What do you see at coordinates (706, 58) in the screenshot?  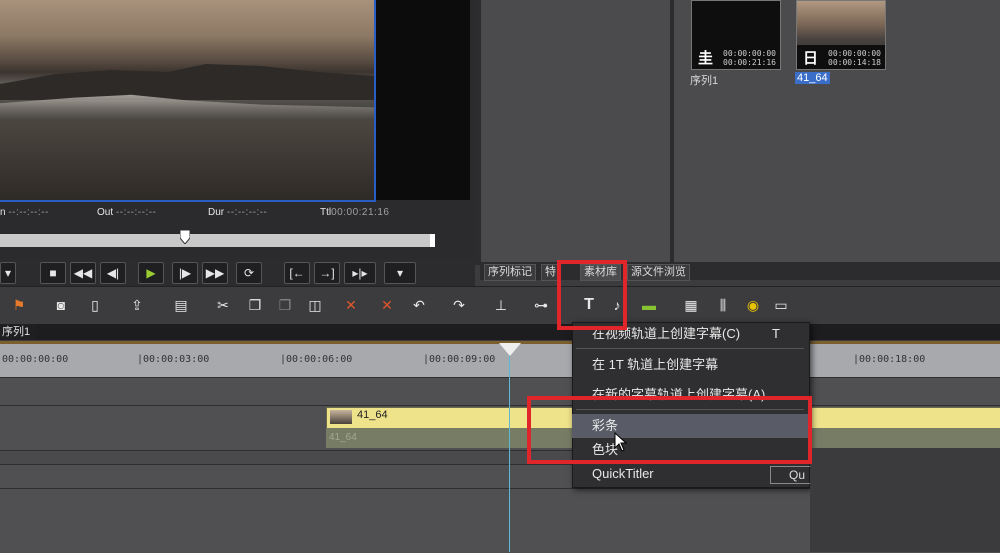 I see `sequence-icon: 圭` at bounding box center [706, 58].